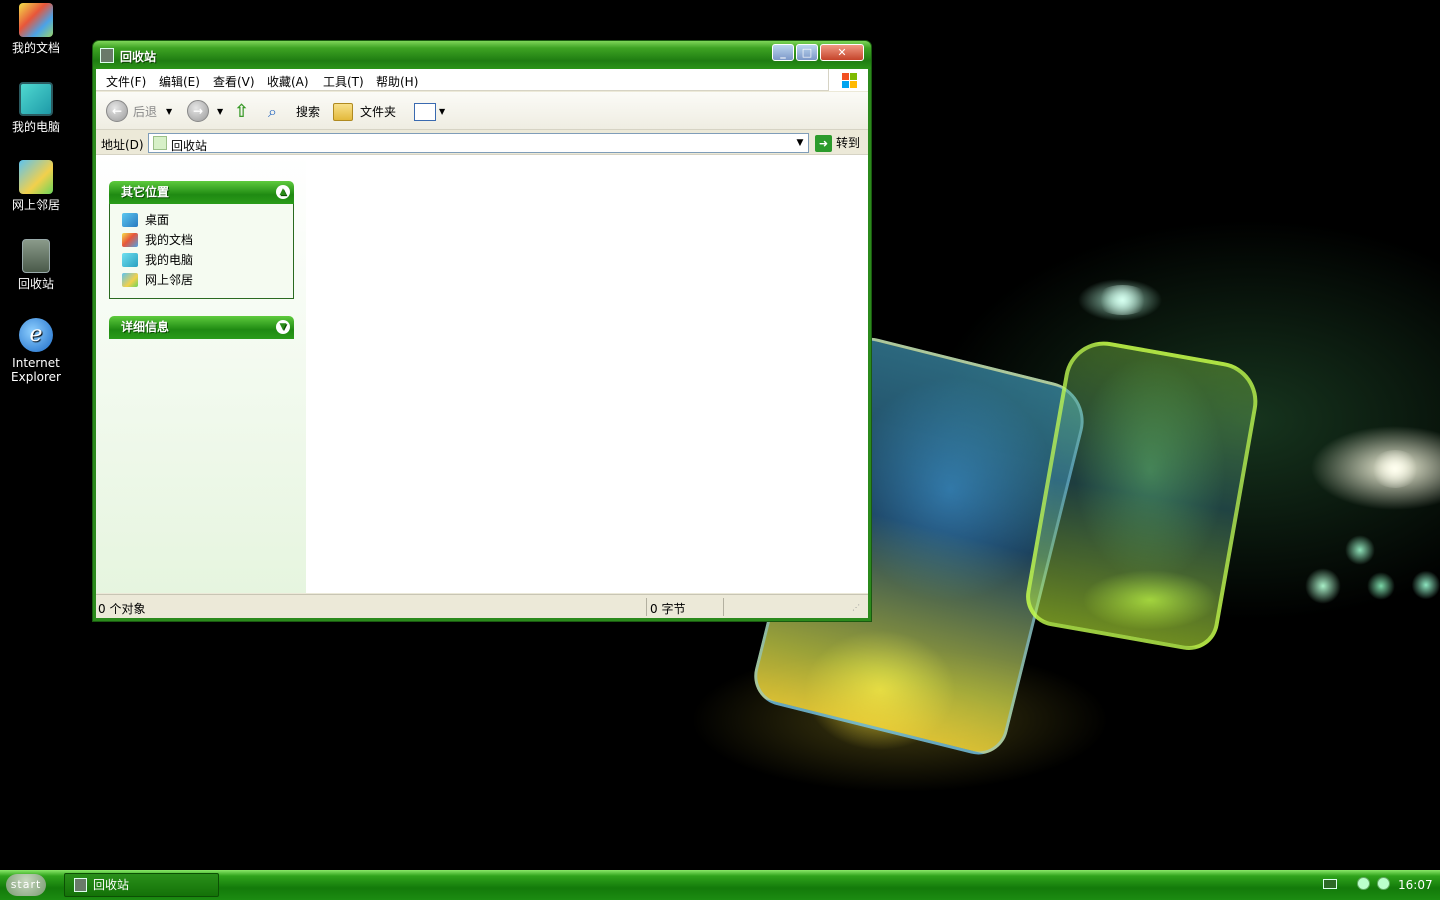 The width and height of the screenshot is (1440, 900). What do you see at coordinates (36, 370) in the screenshot?
I see `desktop-icon-label: Internet Explorer` at bounding box center [36, 370].